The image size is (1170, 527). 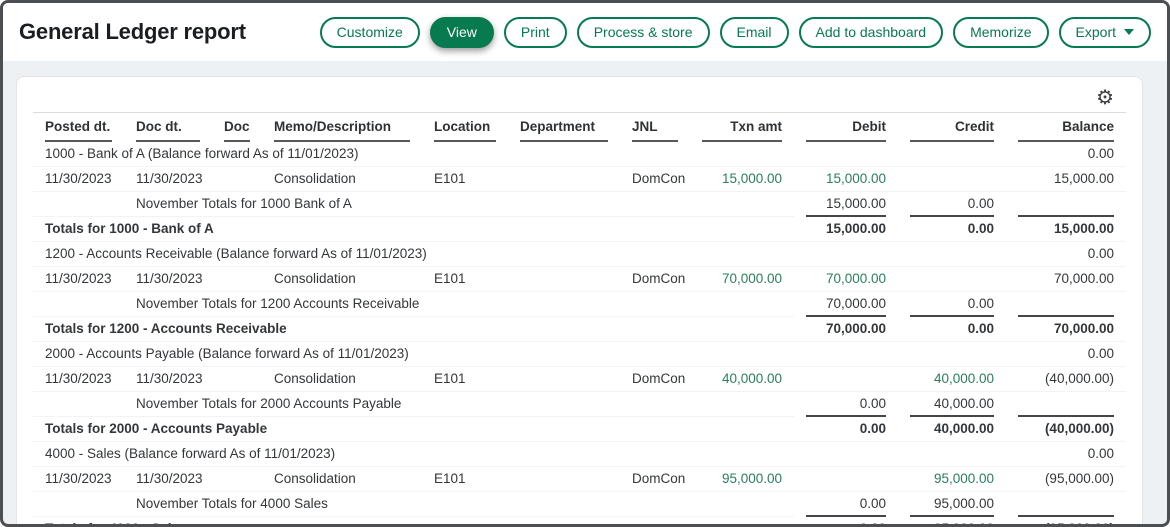 I want to click on column-header-location: Location, so click(x=465, y=127).